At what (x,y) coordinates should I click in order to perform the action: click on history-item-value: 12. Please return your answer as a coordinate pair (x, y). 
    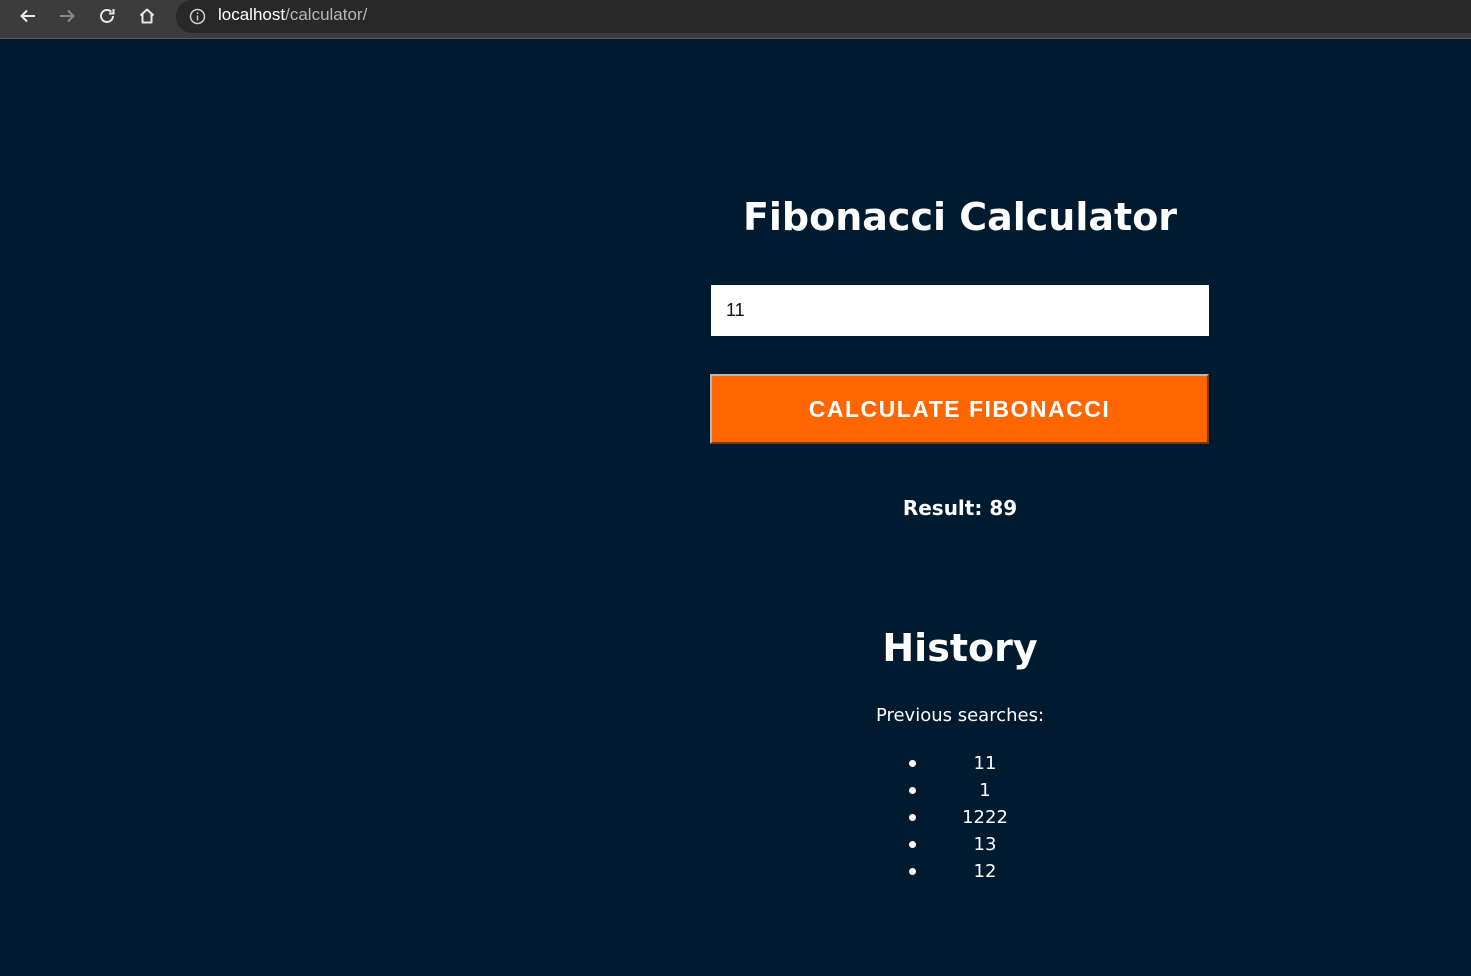
    Looking at the image, I should click on (985, 871).